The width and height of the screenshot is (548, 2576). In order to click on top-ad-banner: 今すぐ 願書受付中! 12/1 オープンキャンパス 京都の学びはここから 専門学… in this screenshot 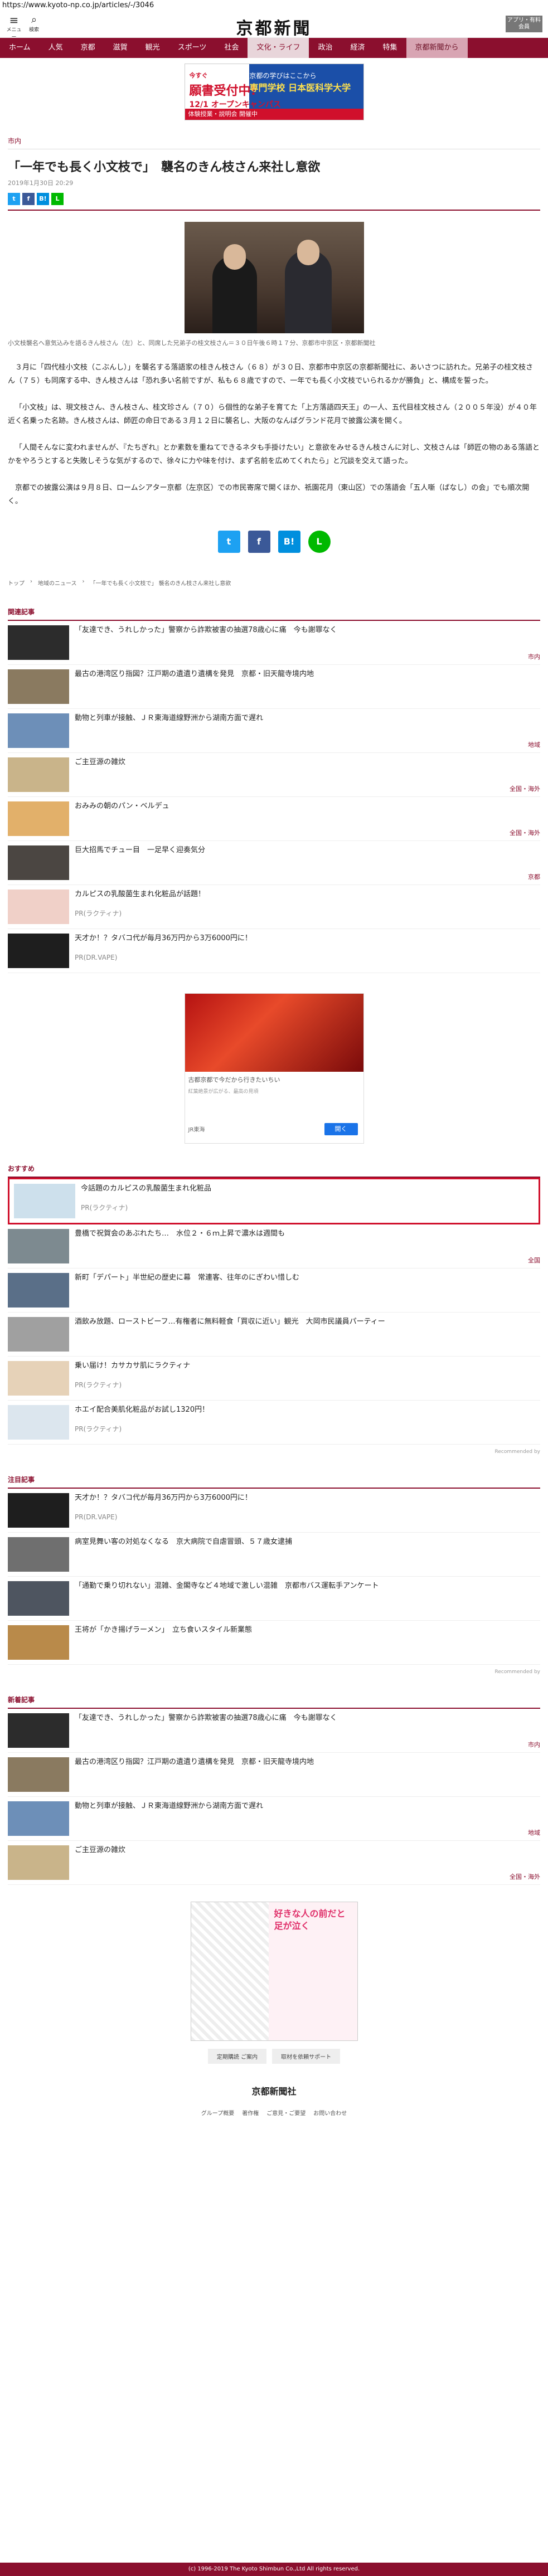, I will do `click(274, 92)`.